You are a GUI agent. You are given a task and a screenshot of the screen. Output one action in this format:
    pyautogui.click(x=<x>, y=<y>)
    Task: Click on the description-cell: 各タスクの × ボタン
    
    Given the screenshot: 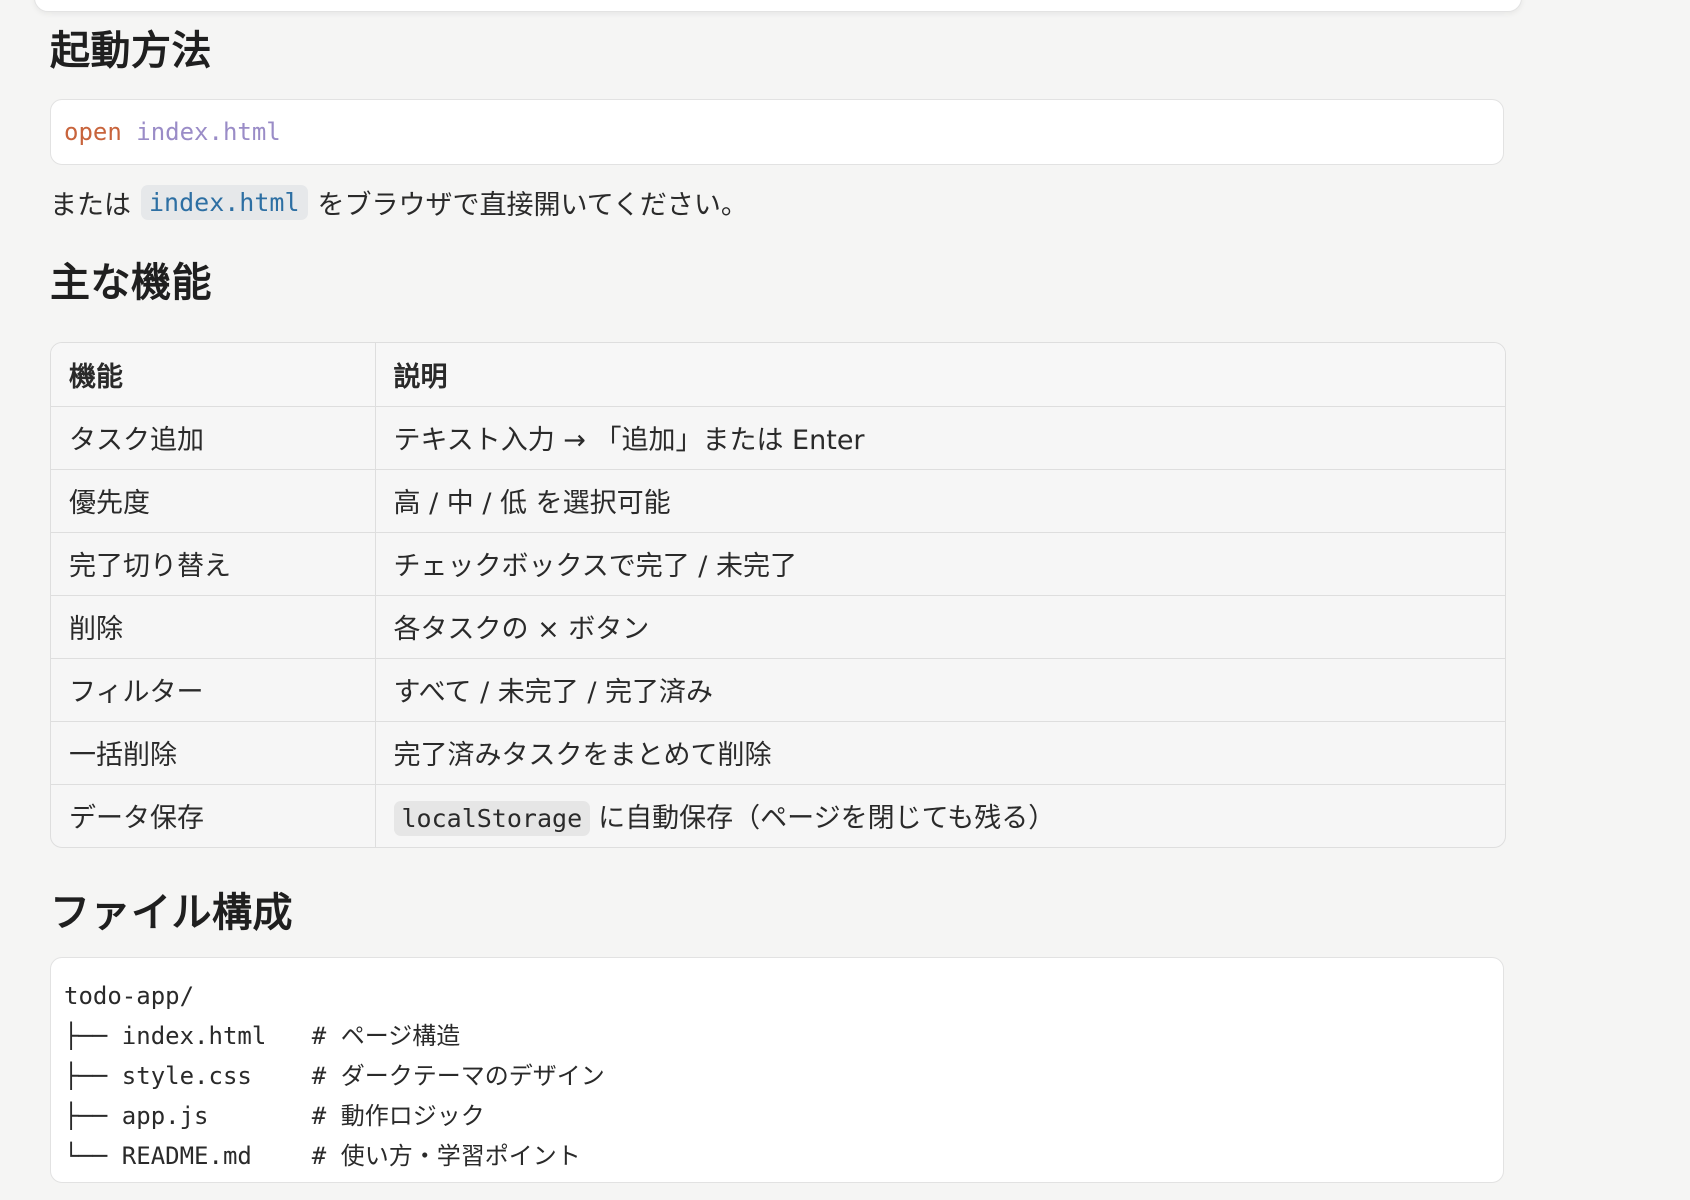 What is the action you would take?
    pyautogui.click(x=940, y=627)
    